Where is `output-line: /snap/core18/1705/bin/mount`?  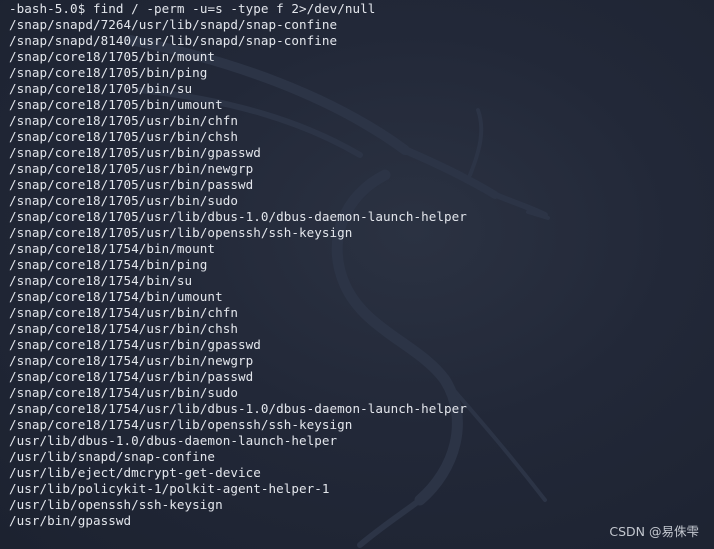
output-line: /snap/core18/1705/bin/mount is located at coordinates (112, 56).